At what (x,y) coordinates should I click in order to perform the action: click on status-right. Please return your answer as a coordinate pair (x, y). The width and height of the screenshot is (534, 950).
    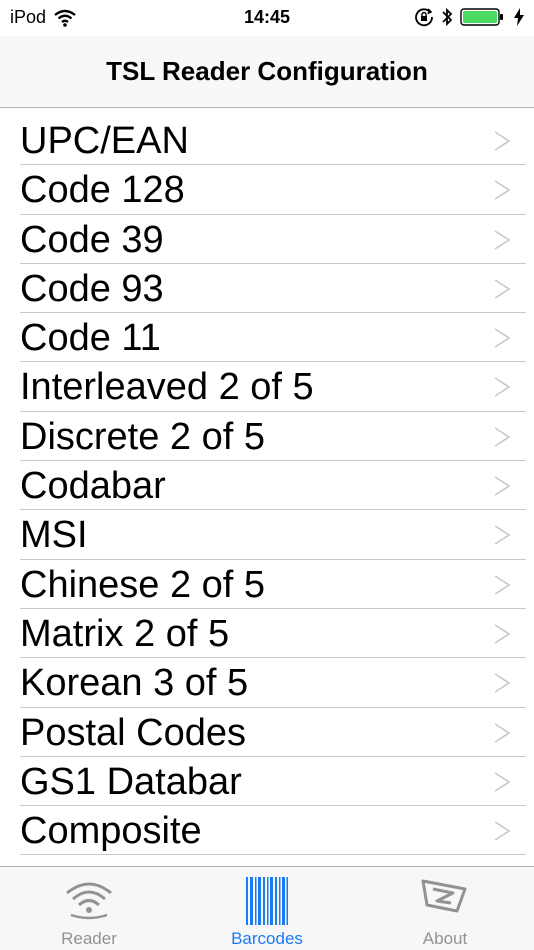
    Looking at the image, I should click on (469, 17).